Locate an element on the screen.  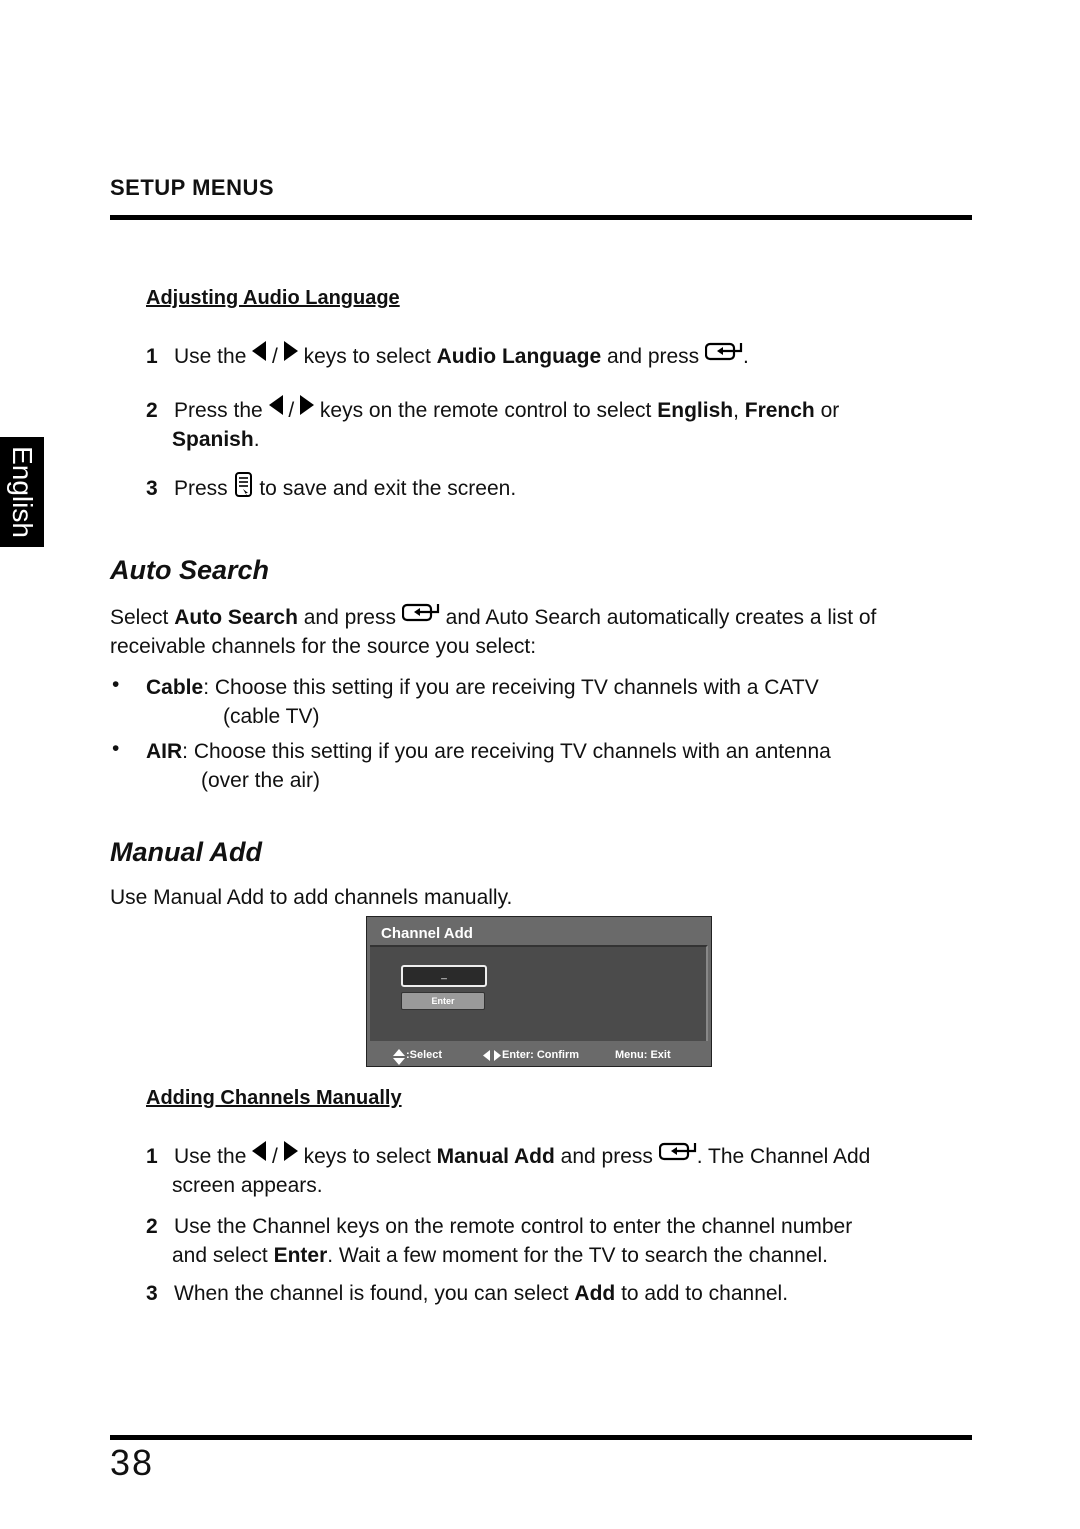
step-bold: French is located at coordinates (779, 410).